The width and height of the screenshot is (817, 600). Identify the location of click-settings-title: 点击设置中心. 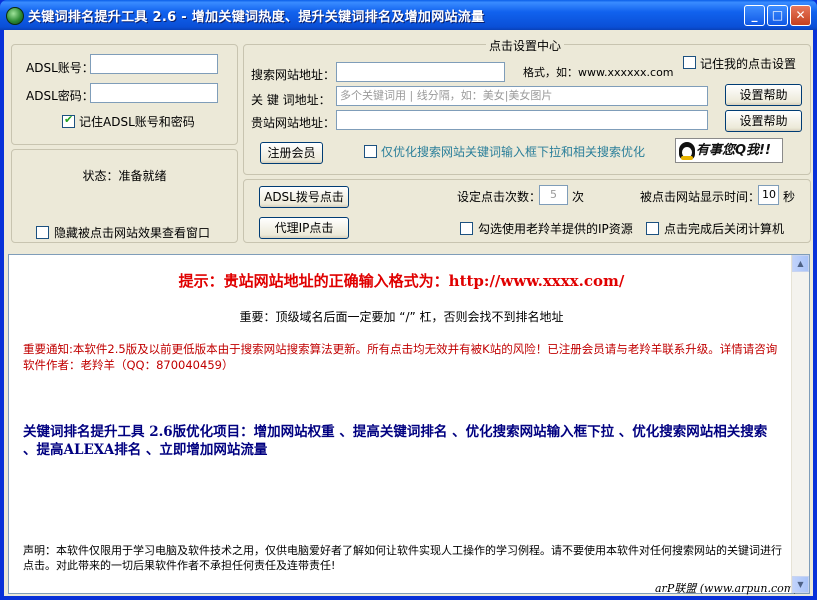
(525, 45).